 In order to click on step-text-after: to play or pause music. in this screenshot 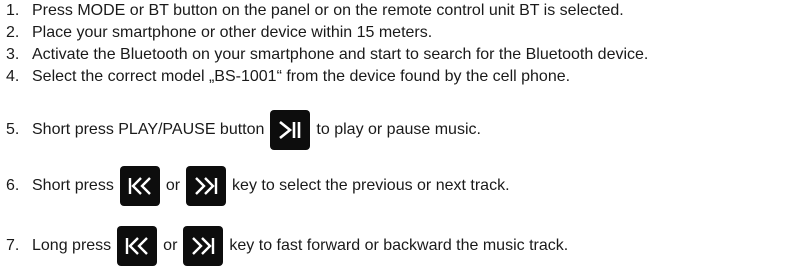, I will do `click(398, 129)`.